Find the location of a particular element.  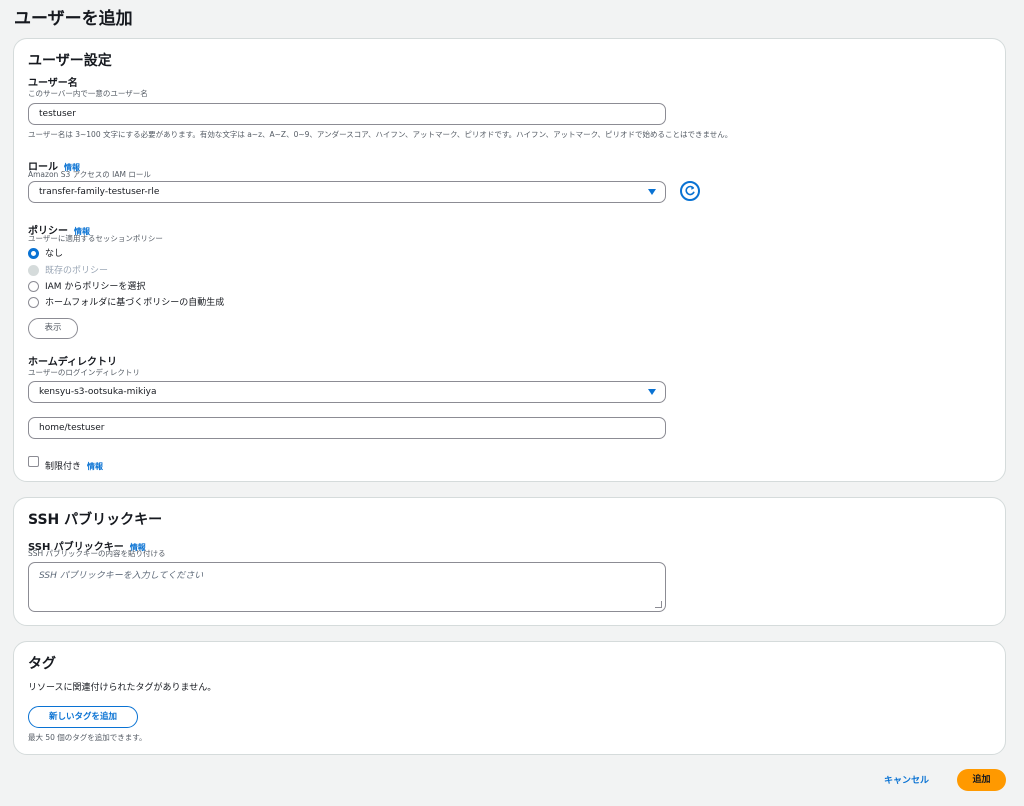

home-directory-label: ホームディレクトリ is located at coordinates (72, 362).